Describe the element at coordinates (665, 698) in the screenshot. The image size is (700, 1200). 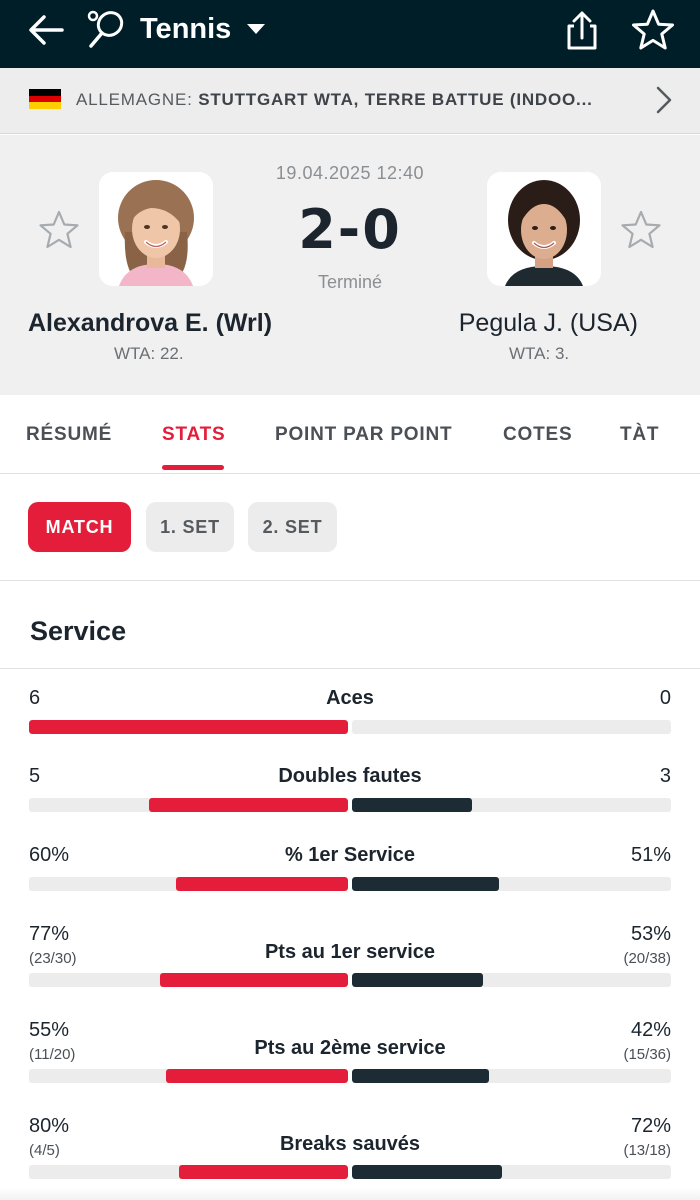
I see `stat-away-value: 0` at that location.